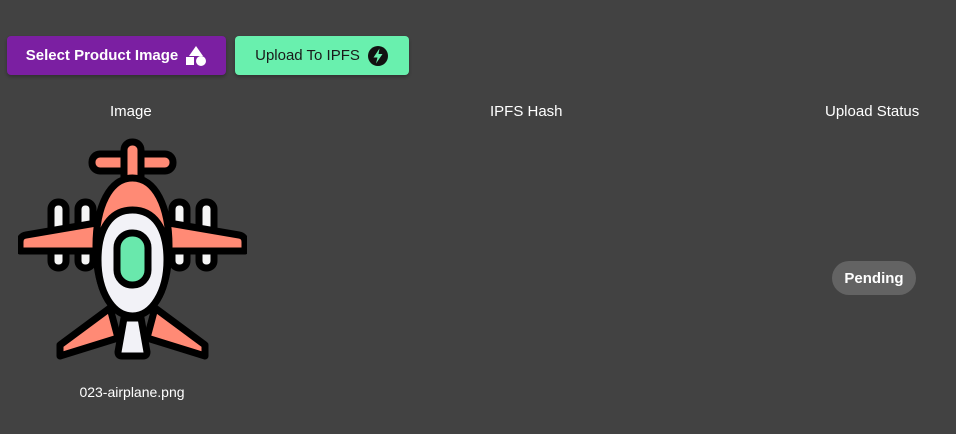 This screenshot has width=956, height=434. Describe the element at coordinates (196, 56) in the screenshot. I see `shapes-icon` at that location.